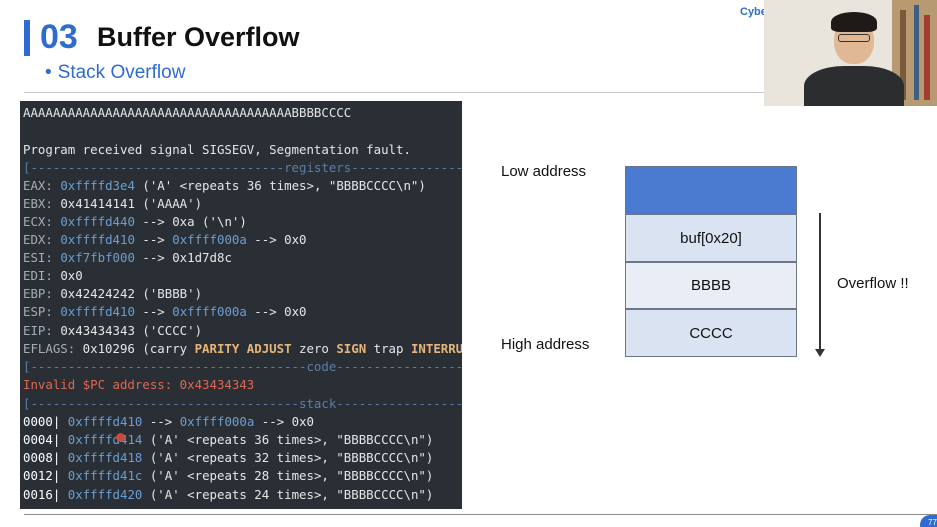 Image resolution: width=937 pixels, height=527 pixels. I want to click on register-value: 0xf7fbf000, so click(97, 257).